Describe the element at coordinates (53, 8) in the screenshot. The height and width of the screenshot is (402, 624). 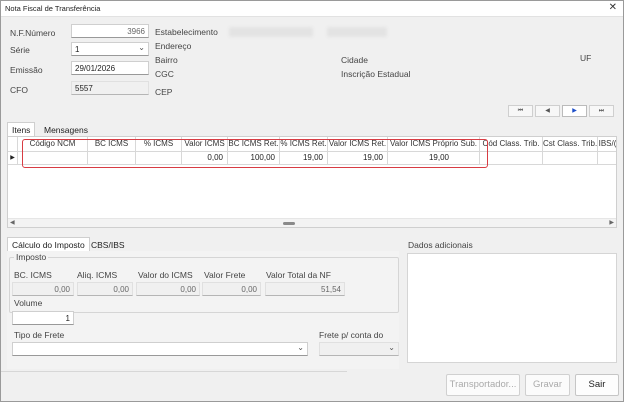
I see `window-title: Nota Fiscal de Transferência` at that location.